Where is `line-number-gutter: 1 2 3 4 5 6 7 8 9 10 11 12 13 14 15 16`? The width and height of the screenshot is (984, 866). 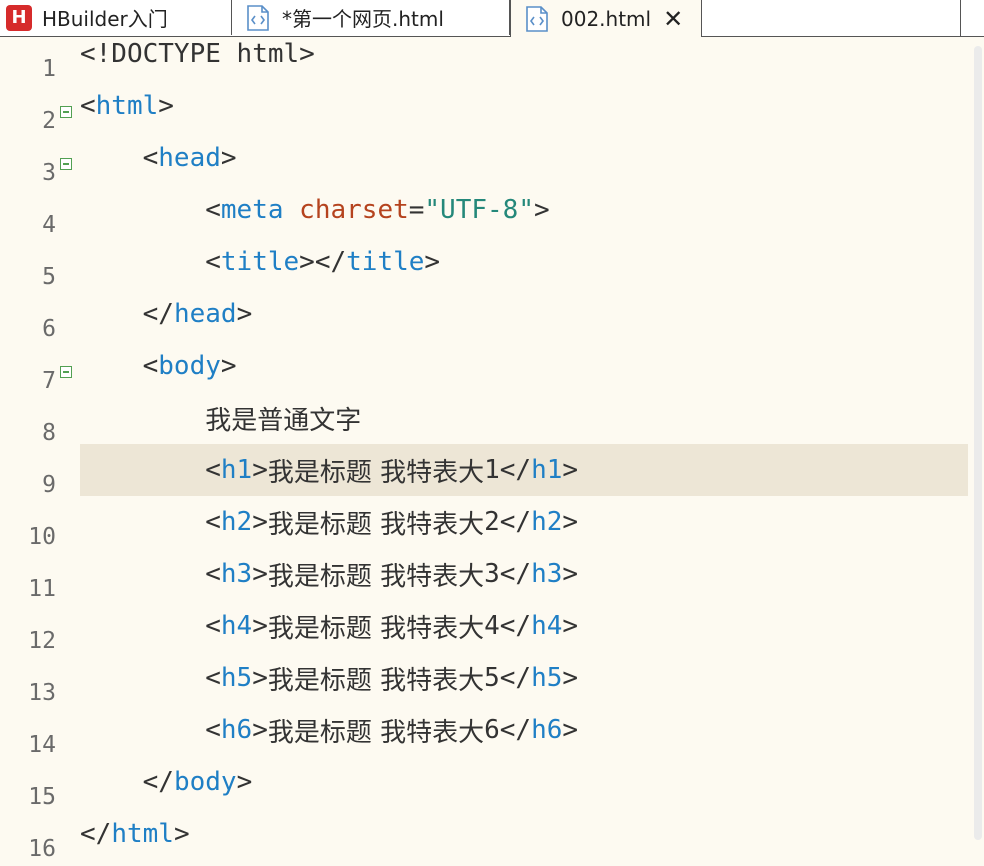 line-number-gutter: 1 2 3 4 5 6 7 8 9 10 11 12 13 14 15 16 is located at coordinates (40, 451).